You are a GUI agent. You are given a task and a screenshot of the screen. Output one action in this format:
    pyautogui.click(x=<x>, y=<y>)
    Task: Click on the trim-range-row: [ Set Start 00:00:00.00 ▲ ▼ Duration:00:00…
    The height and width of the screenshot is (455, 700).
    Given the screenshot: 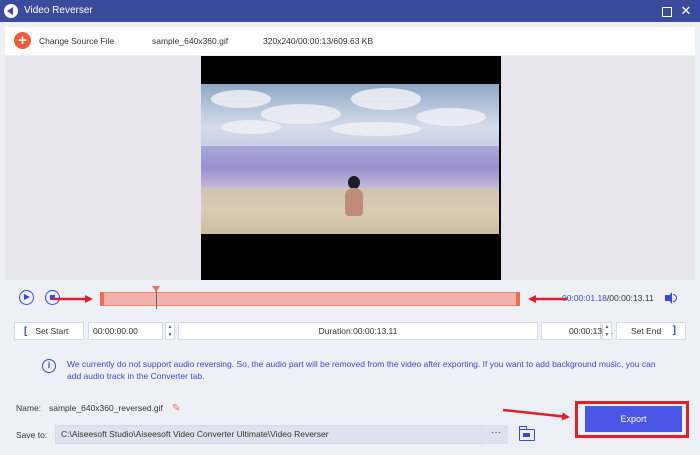 What is the action you would take?
    pyautogui.click(x=350, y=331)
    